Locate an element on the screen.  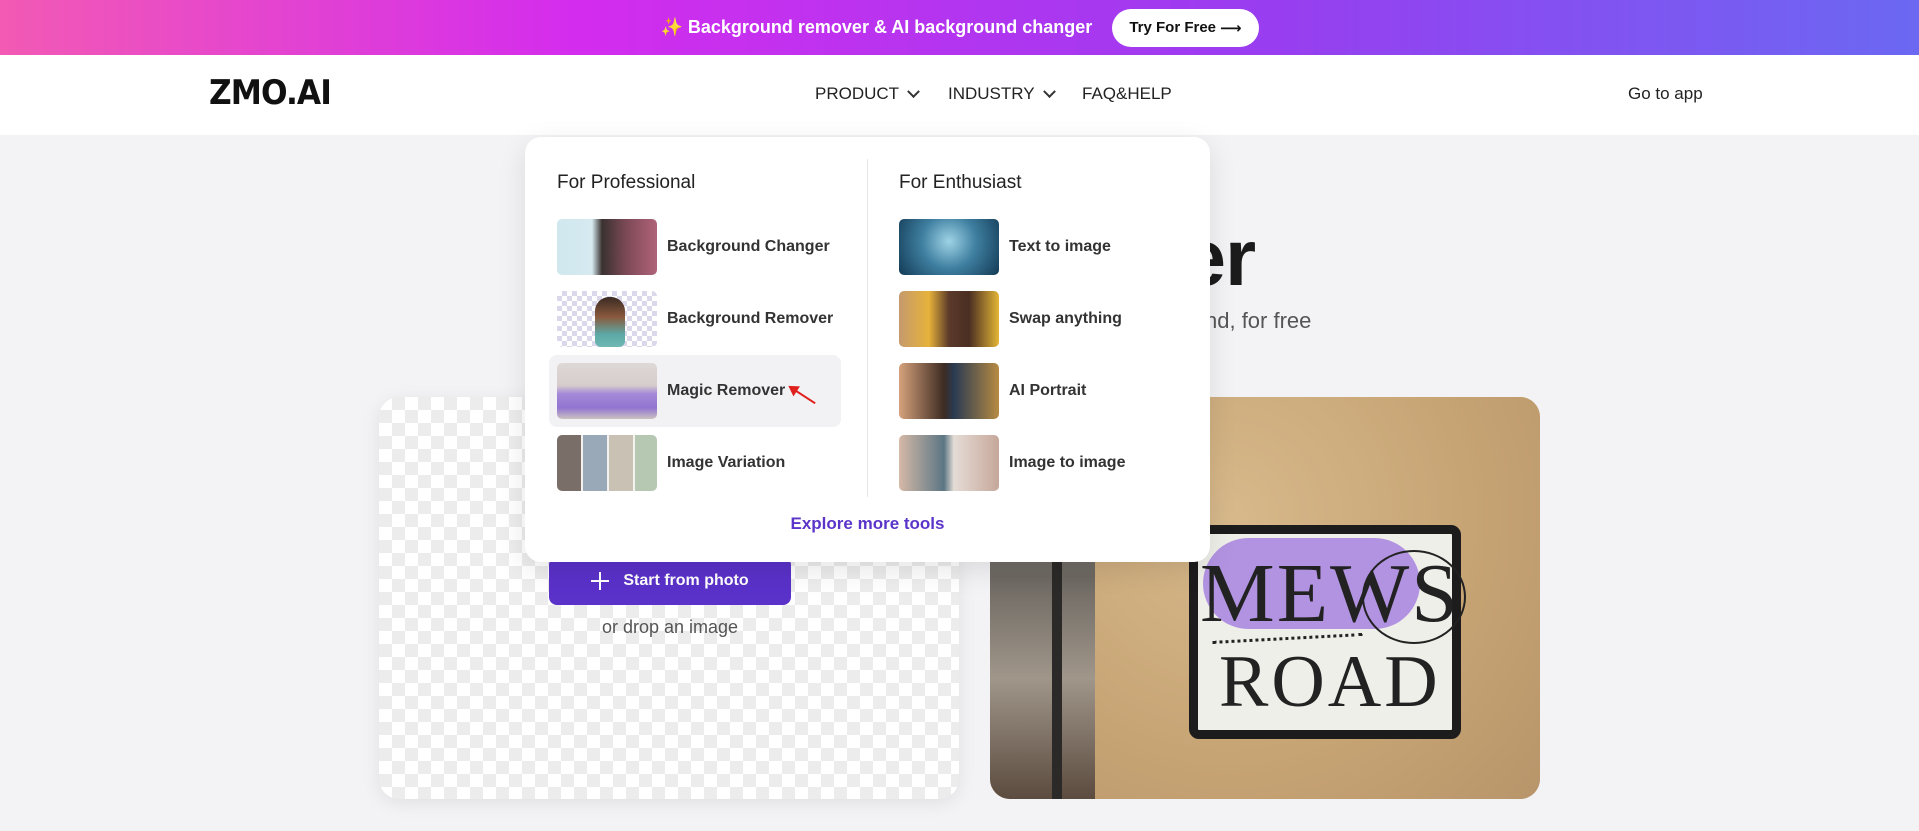
background-remover-thumbnail is located at coordinates (607, 319).